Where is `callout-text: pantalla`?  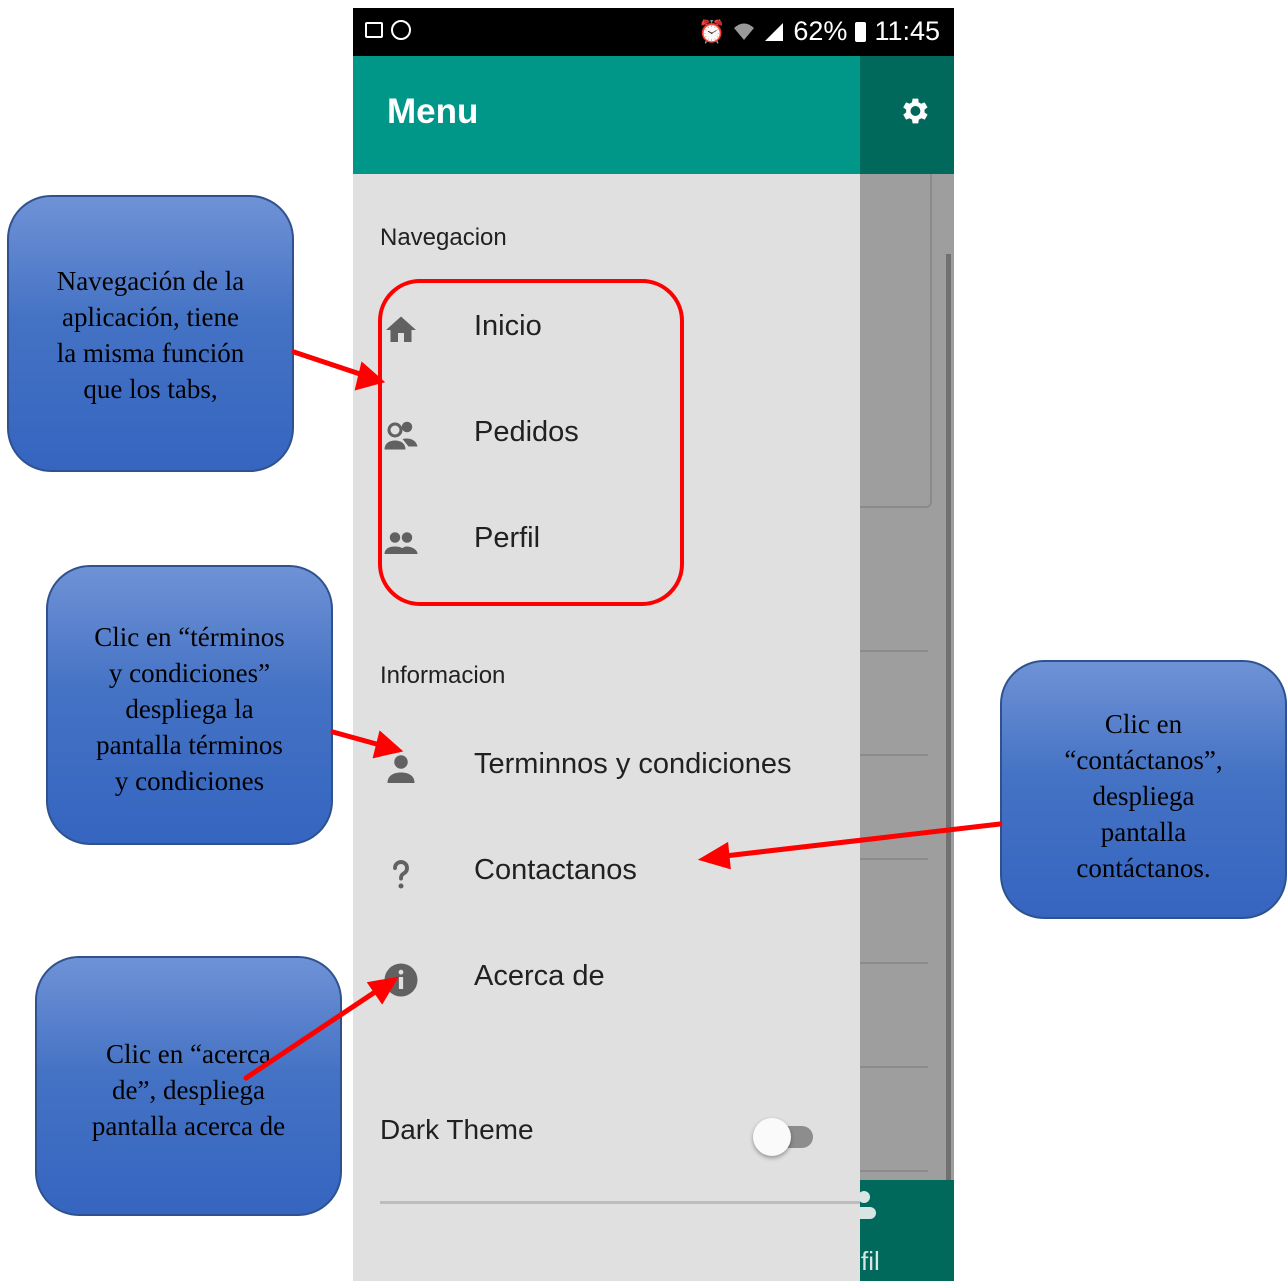 callout-text: pantalla is located at coordinates (1143, 832).